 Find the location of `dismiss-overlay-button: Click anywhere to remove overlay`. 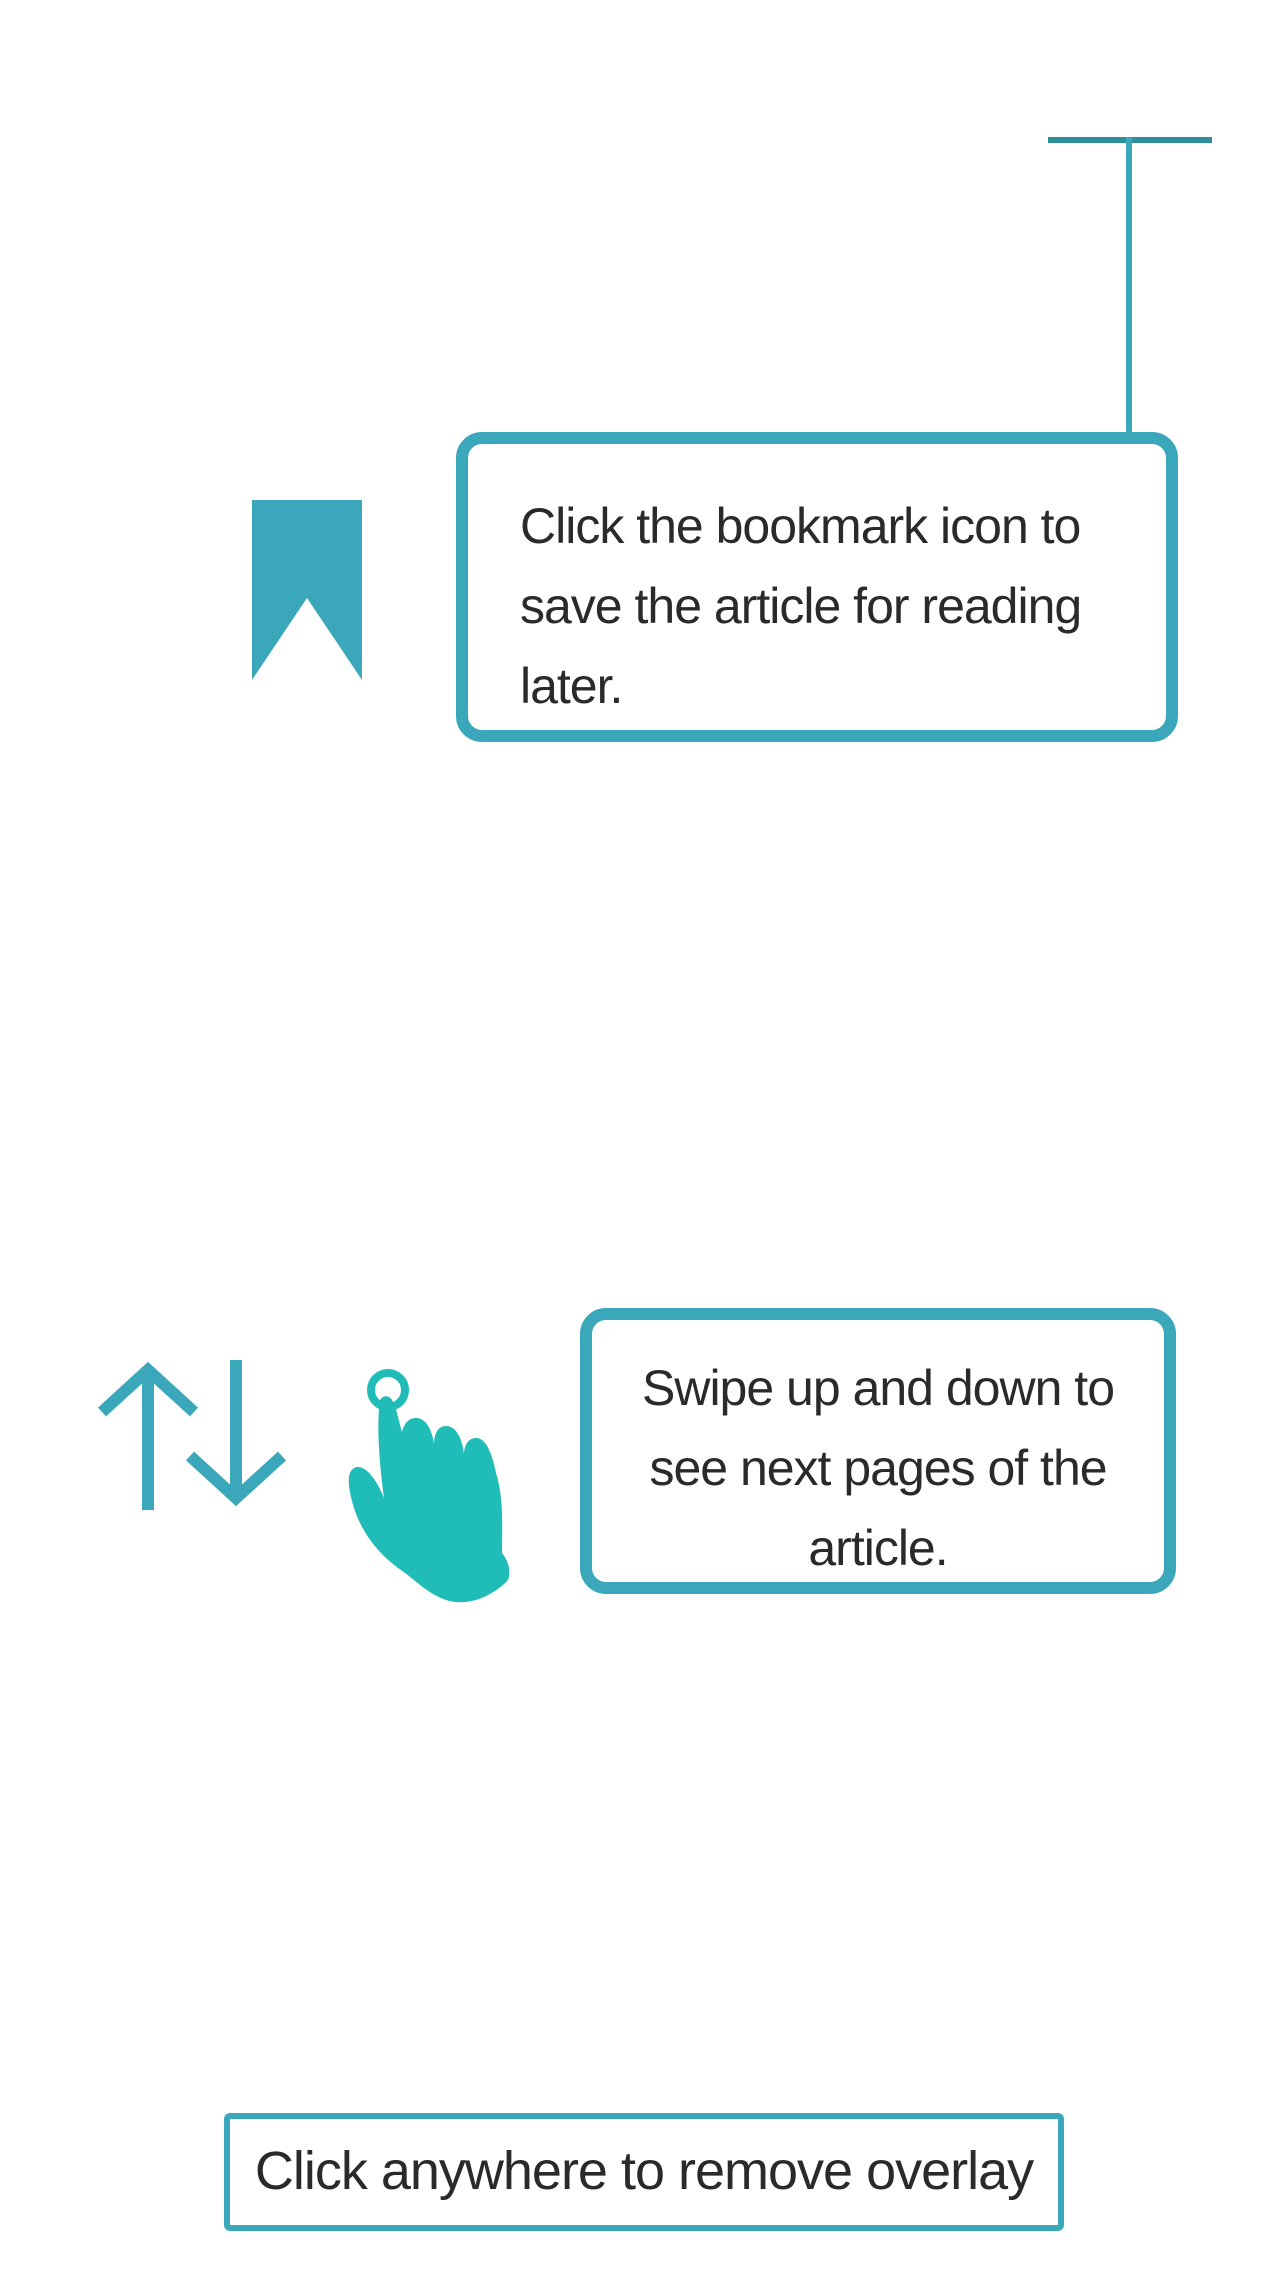

dismiss-overlay-button: Click anywhere to remove overlay is located at coordinates (644, 2172).